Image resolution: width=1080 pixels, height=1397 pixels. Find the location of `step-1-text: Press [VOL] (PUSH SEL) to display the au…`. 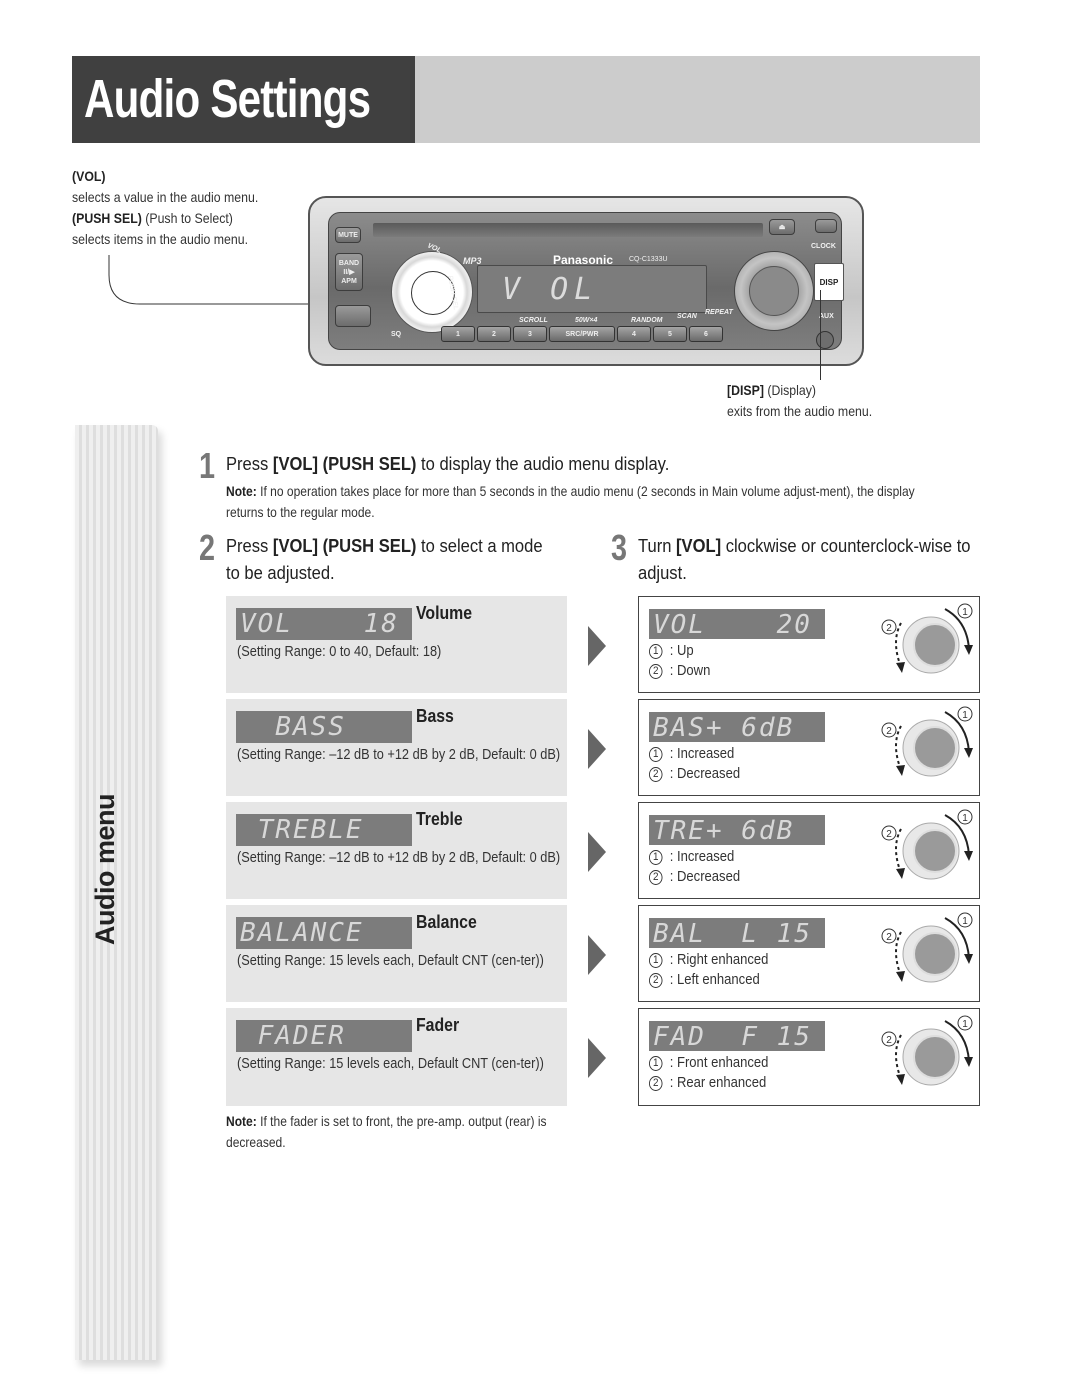

step-1-text: Press [VOL] (PUSH SEL) to display the au… is located at coordinates (447, 464).